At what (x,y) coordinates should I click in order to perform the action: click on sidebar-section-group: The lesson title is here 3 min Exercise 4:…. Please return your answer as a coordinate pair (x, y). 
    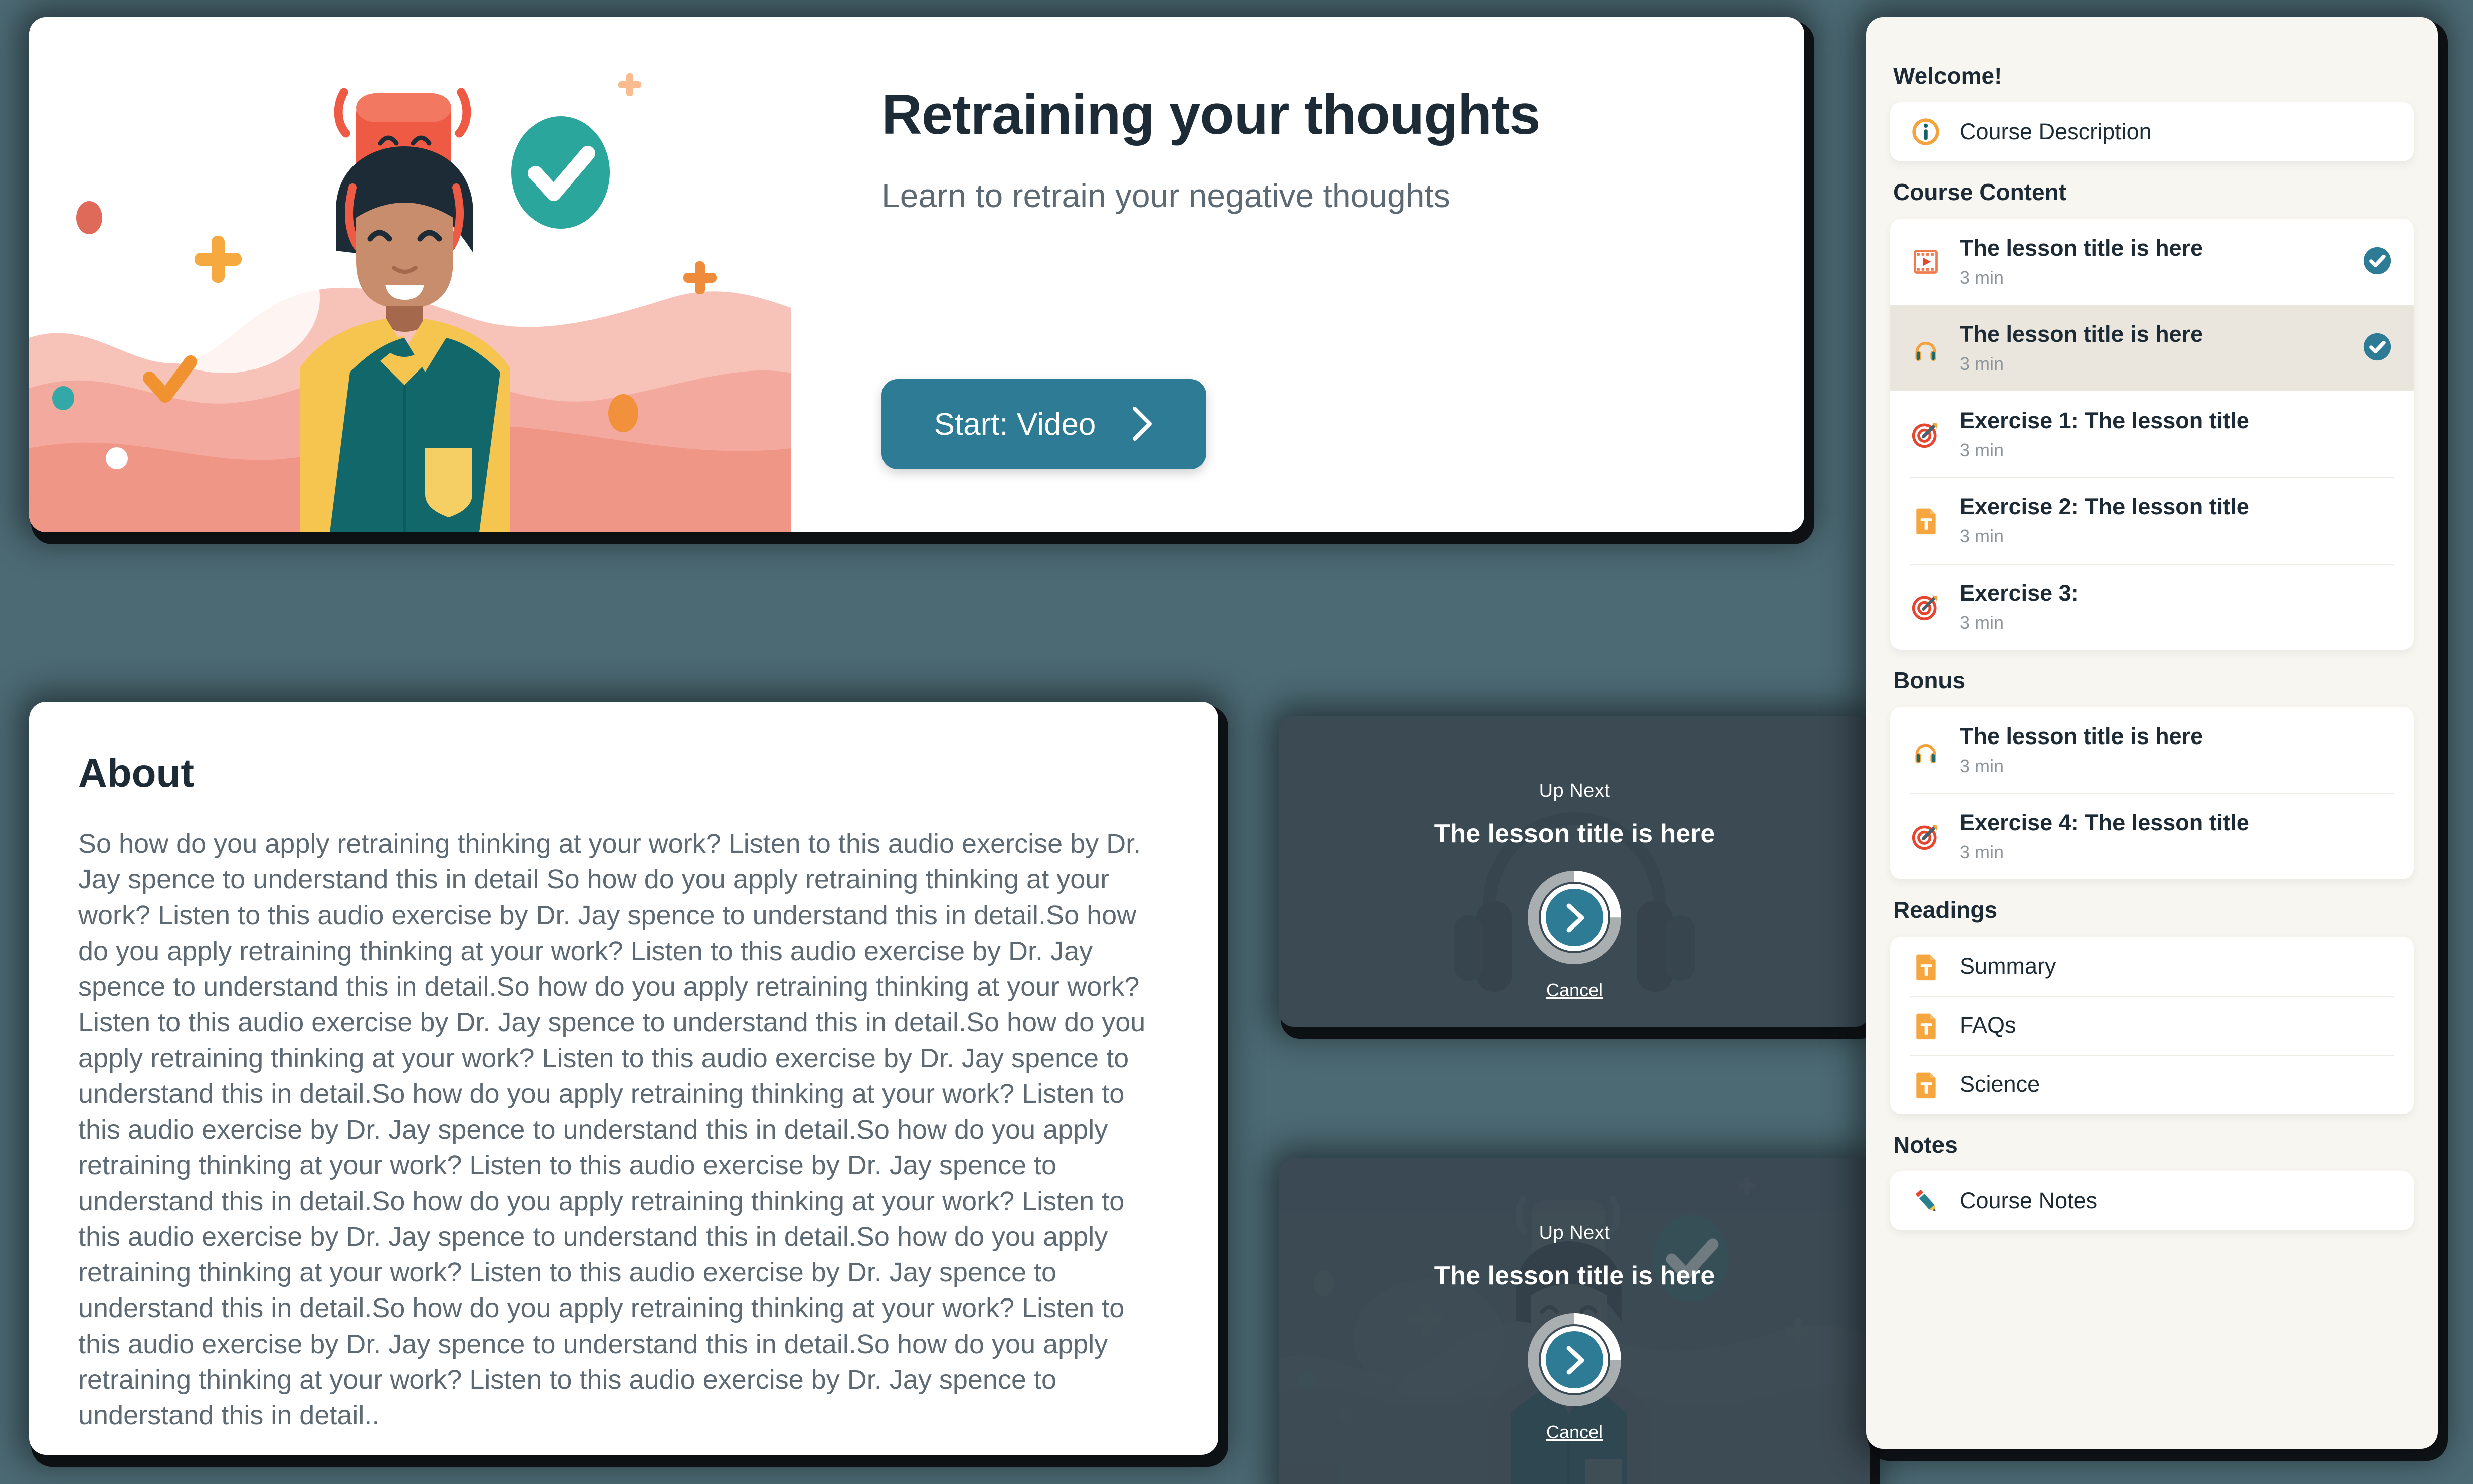
    Looking at the image, I should click on (2152, 793).